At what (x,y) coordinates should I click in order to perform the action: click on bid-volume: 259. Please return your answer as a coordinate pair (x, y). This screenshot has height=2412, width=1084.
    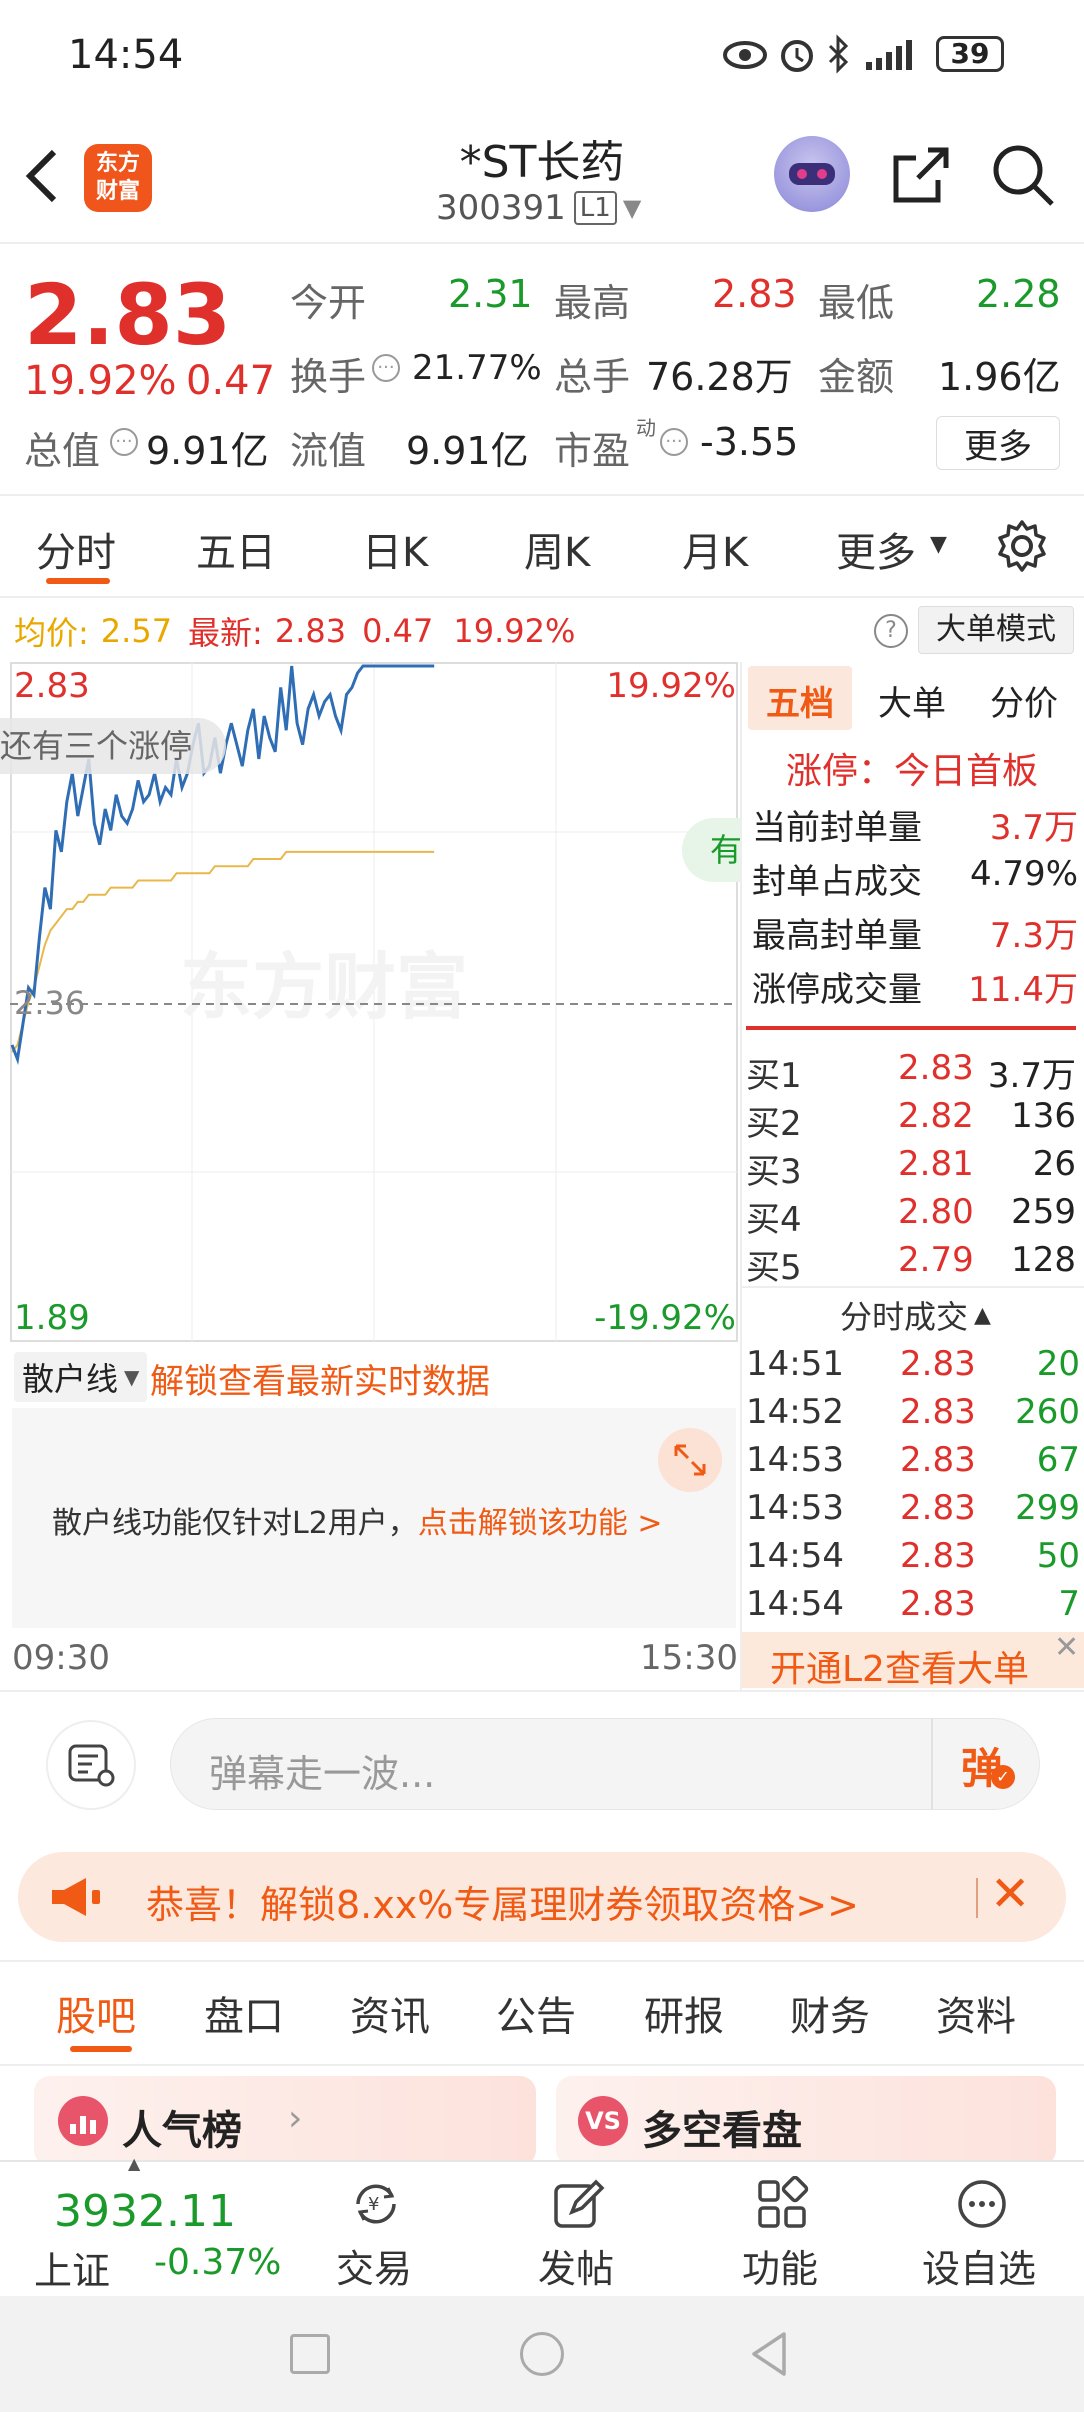
    Looking at the image, I should click on (1043, 1212).